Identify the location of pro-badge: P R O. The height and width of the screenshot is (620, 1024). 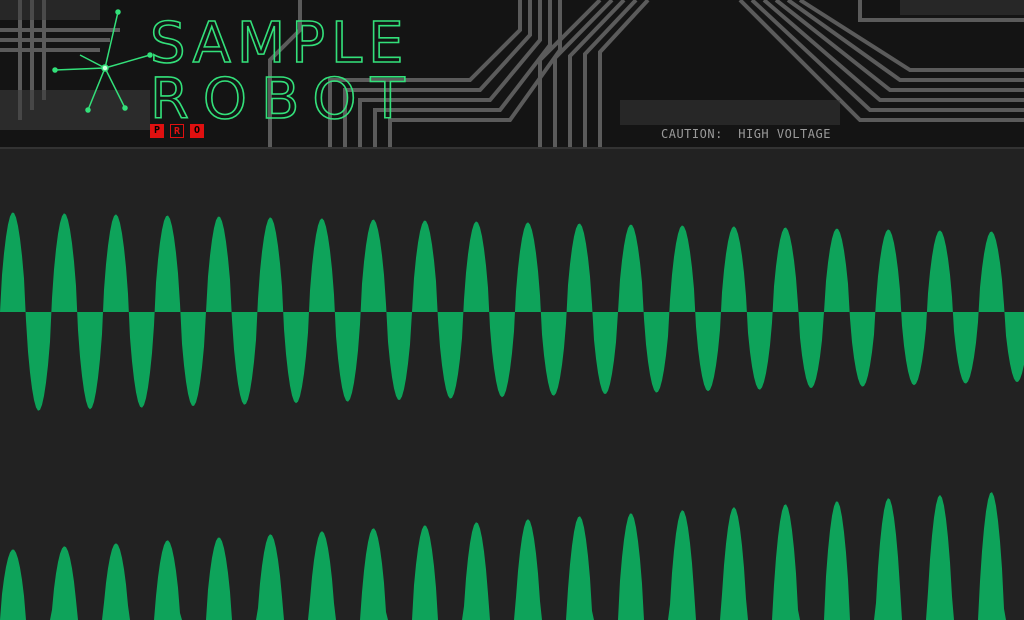
(177, 131).